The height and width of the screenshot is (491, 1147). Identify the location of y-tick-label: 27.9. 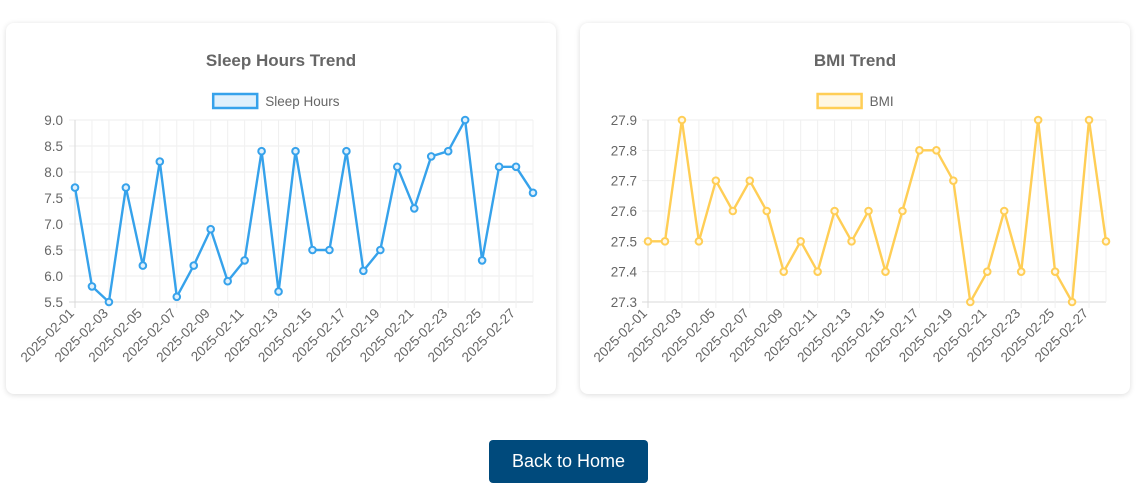
(624, 120).